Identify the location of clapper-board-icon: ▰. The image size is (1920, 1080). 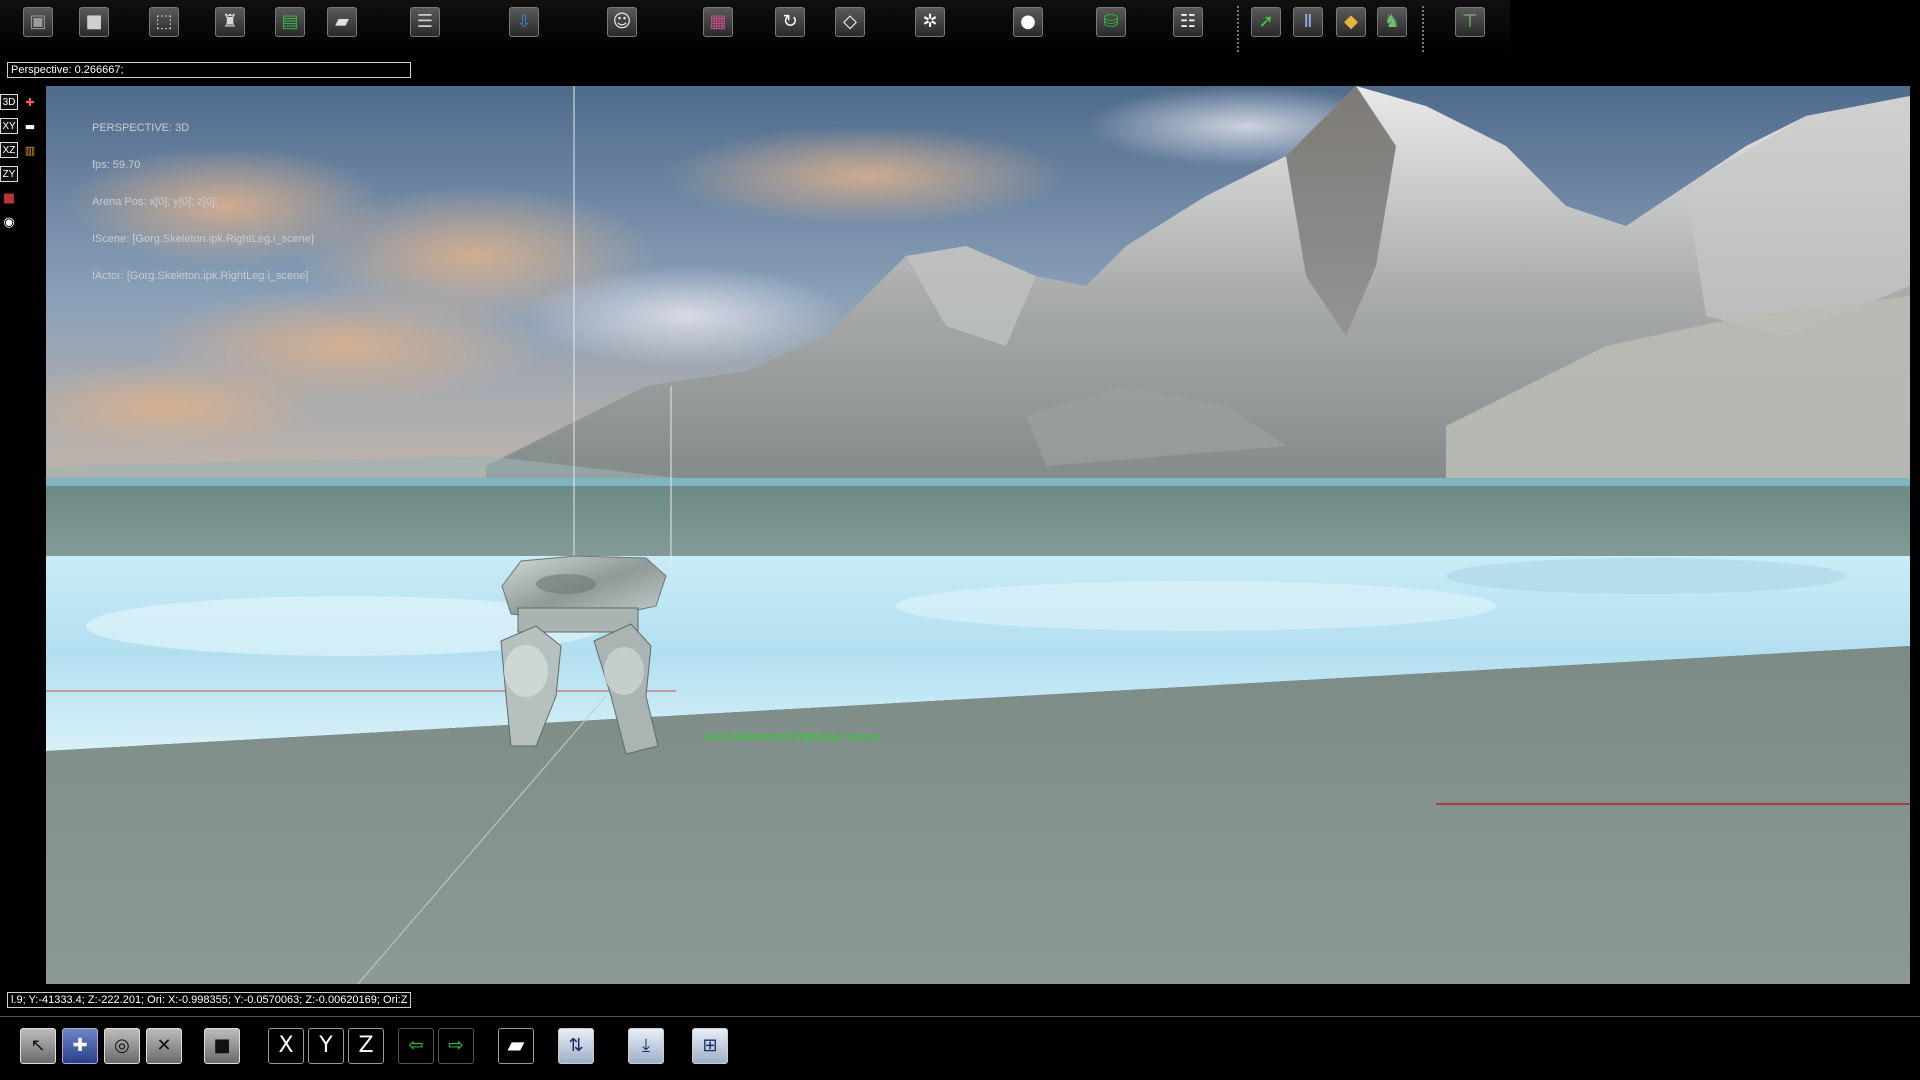
(342, 22).